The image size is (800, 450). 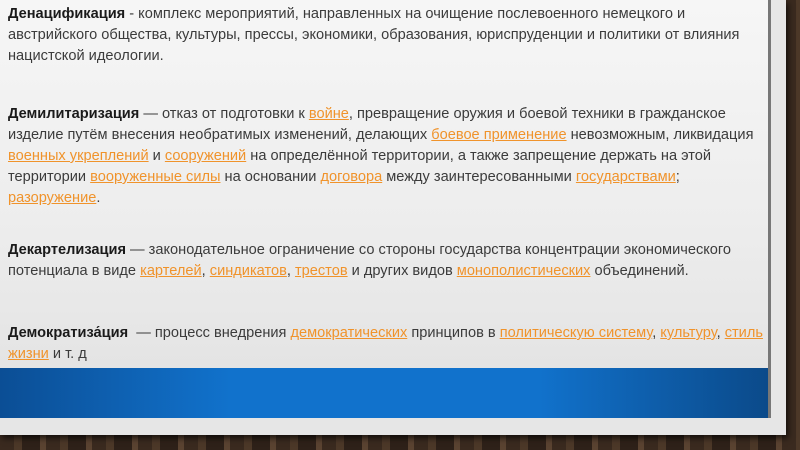 I want to click on link-cartels: картелей, so click(x=171, y=271).